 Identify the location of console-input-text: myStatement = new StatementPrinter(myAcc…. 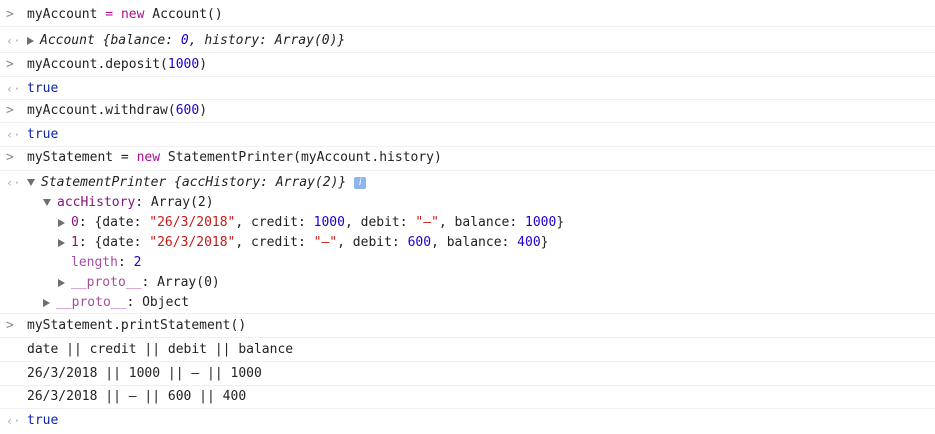
(234, 158).